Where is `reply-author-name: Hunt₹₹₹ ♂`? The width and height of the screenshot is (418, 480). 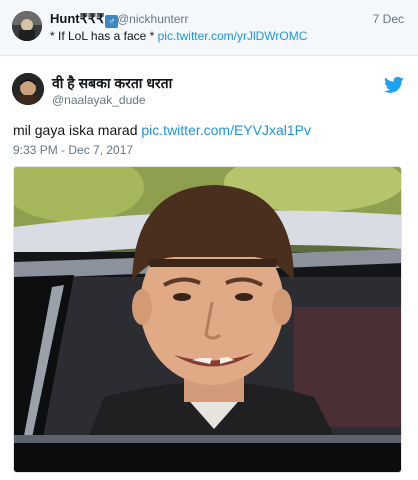 reply-author-name: Hunt₹₹₹ ♂ is located at coordinates (84, 19).